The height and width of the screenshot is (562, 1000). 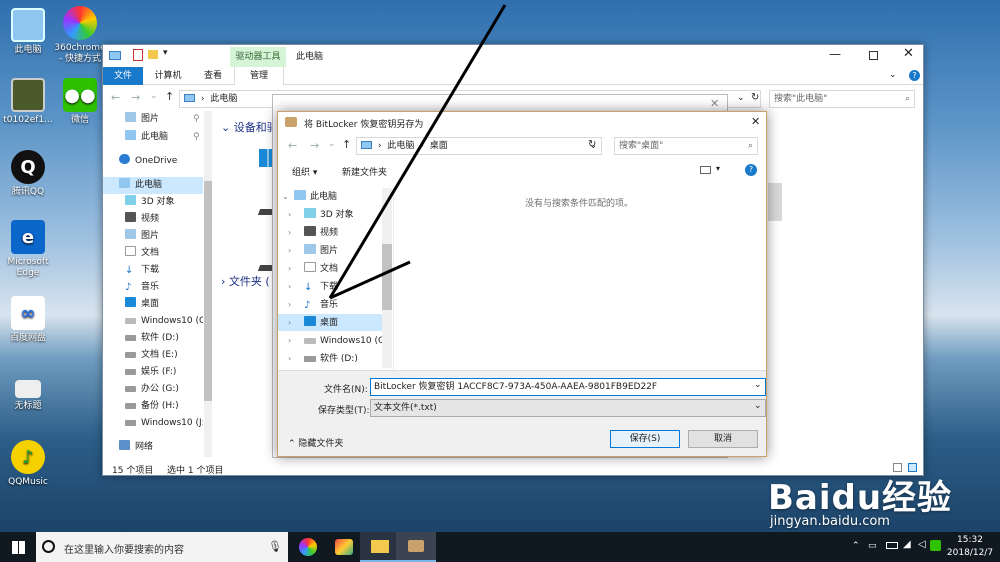 What do you see at coordinates (48, 546) in the screenshot?
I see `cortana-icon` at bounding box center [48, 546].